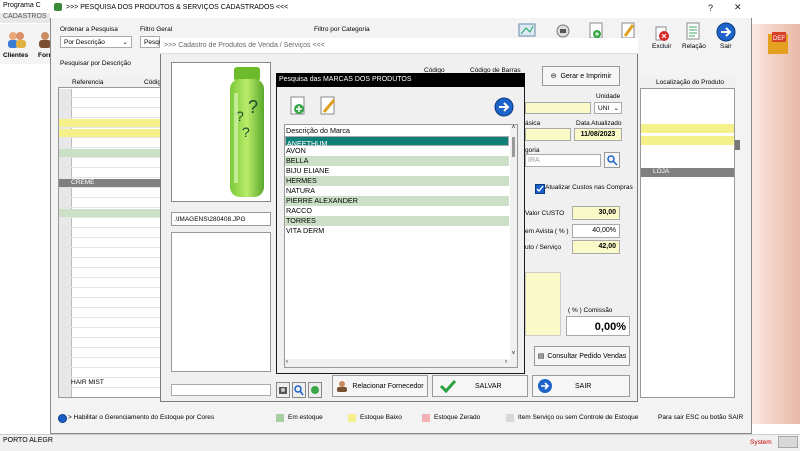 This screenshot has height=451, width=800. I want to click on list-item: NATURA, so click(397, 191).